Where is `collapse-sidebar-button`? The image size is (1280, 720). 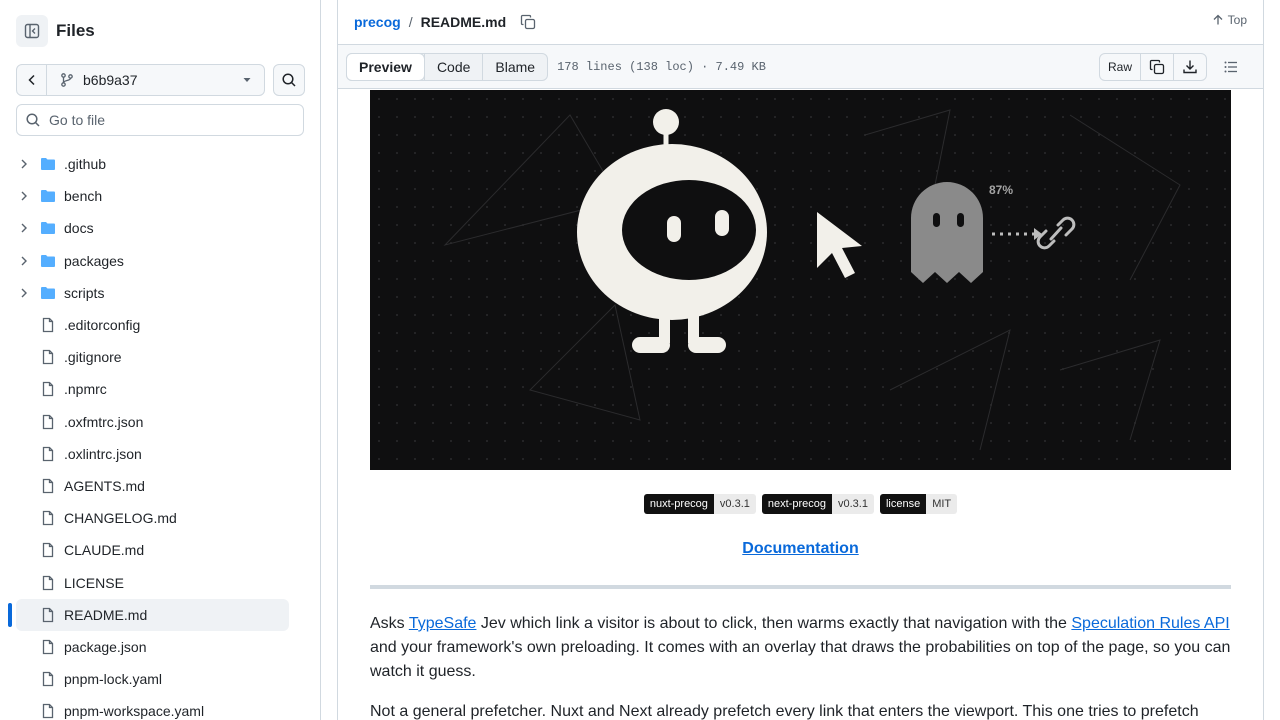
collapse-sidebar-button is located at coordinates (32, 31).